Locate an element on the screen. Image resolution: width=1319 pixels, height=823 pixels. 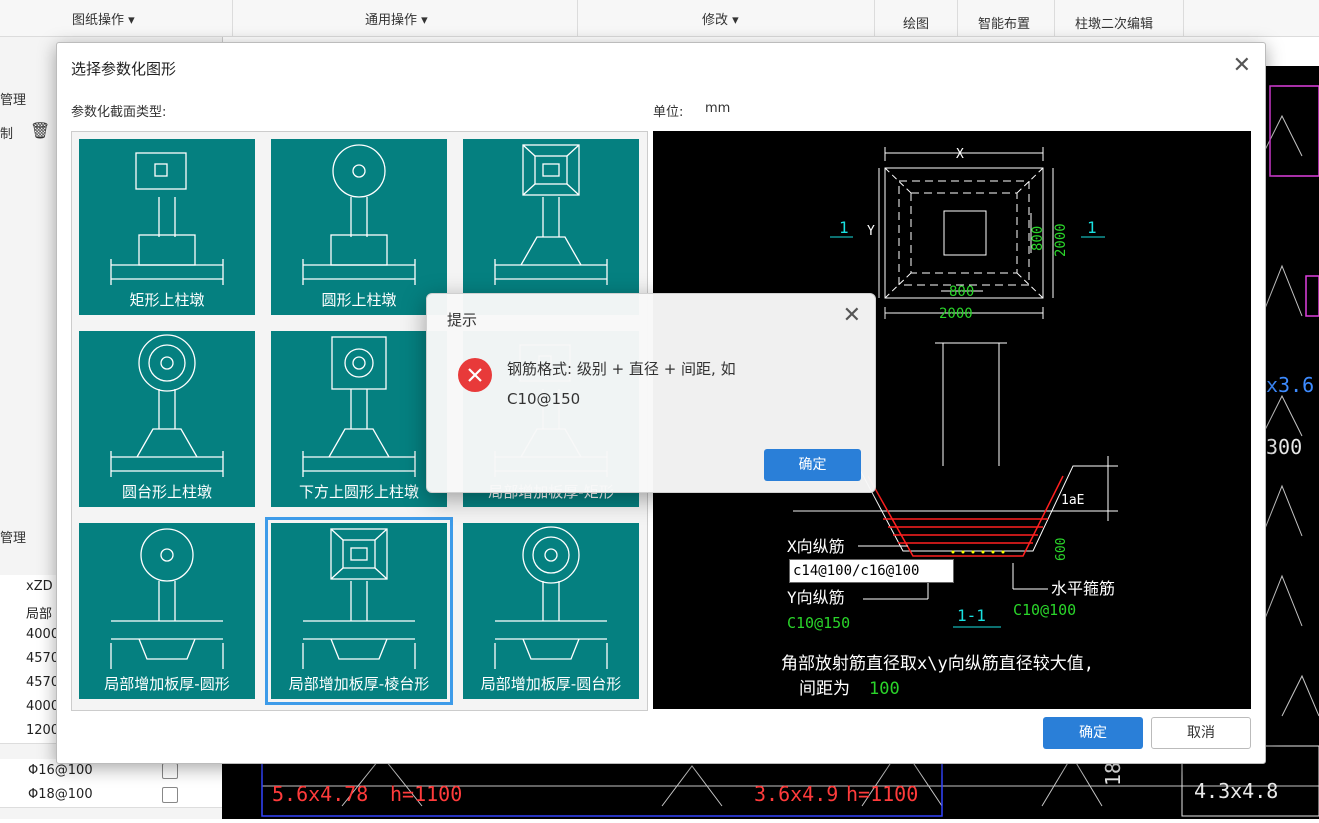
section-title: 1-1 is located at coordinates (971, 615).